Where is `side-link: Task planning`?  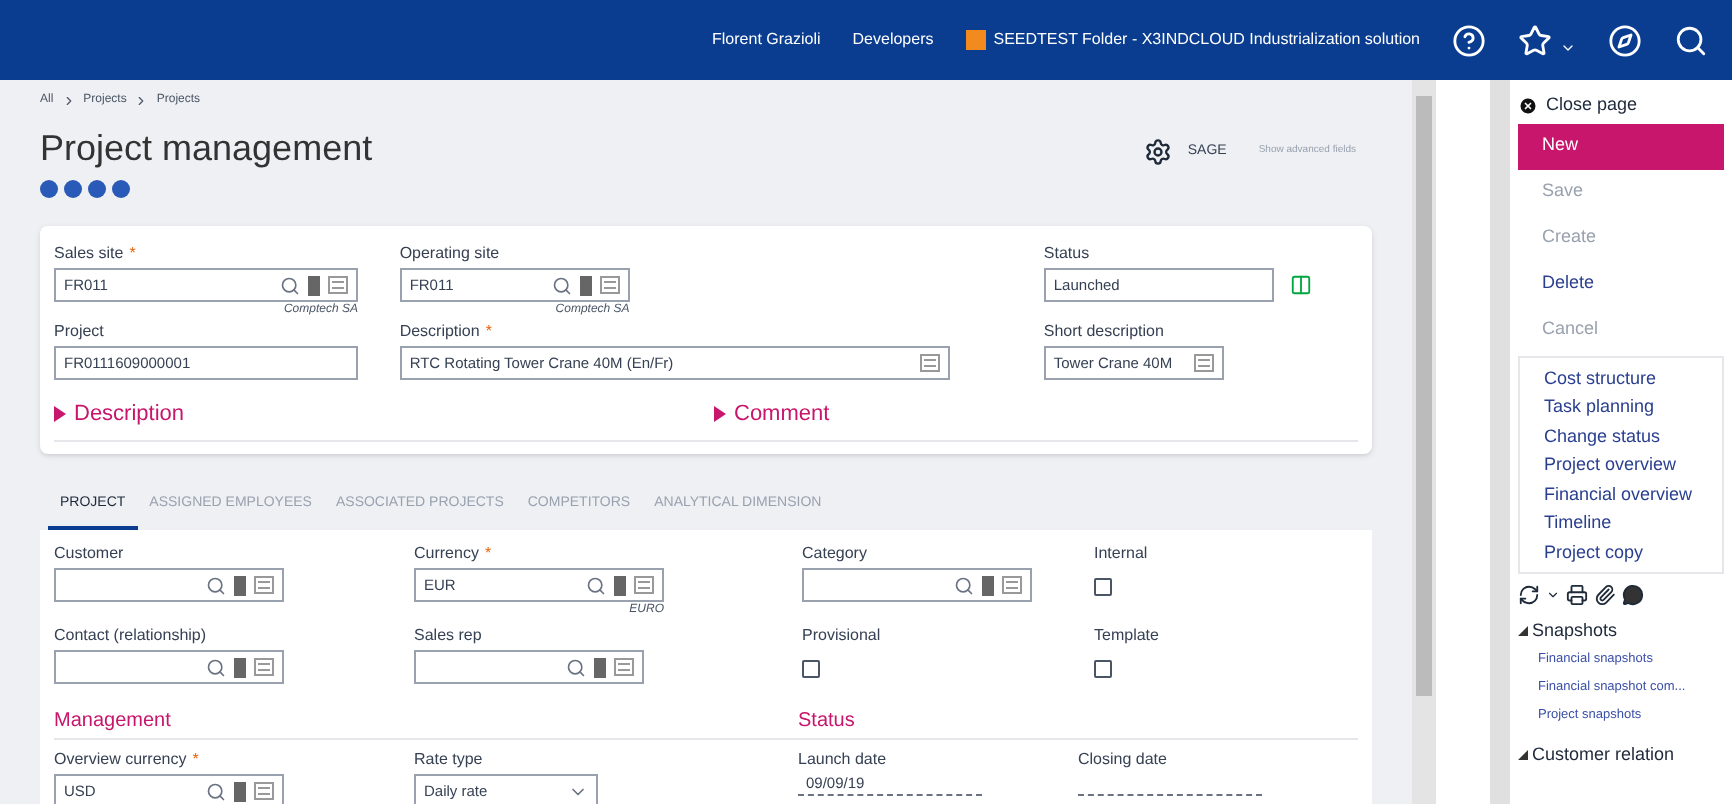
side-link: Task planning is located at coordinates (1621, 406).